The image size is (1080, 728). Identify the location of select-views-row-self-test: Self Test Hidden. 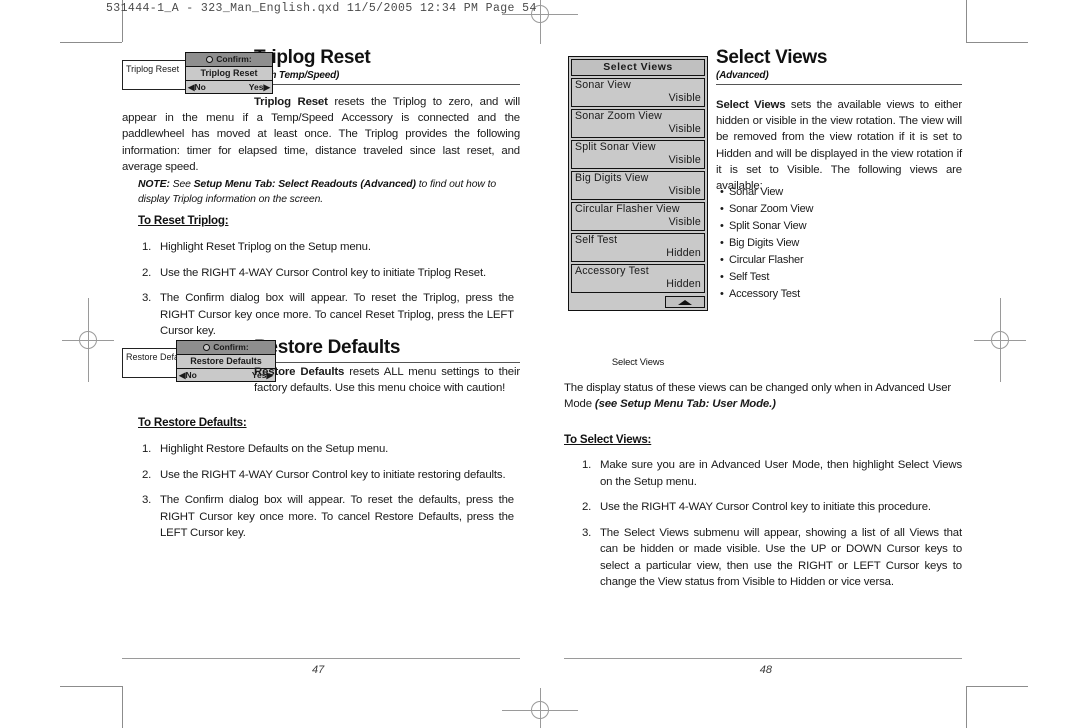
(638, 247).